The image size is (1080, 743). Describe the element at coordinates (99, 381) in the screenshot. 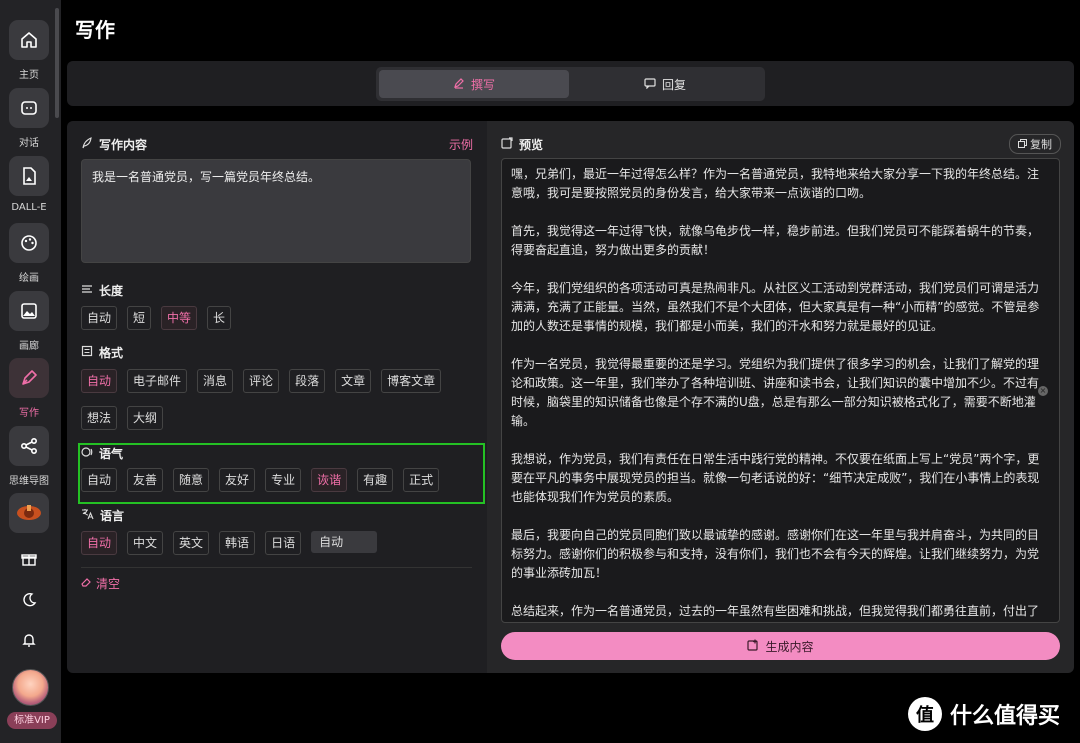

I see `format-option-auto: 自动` at that location.